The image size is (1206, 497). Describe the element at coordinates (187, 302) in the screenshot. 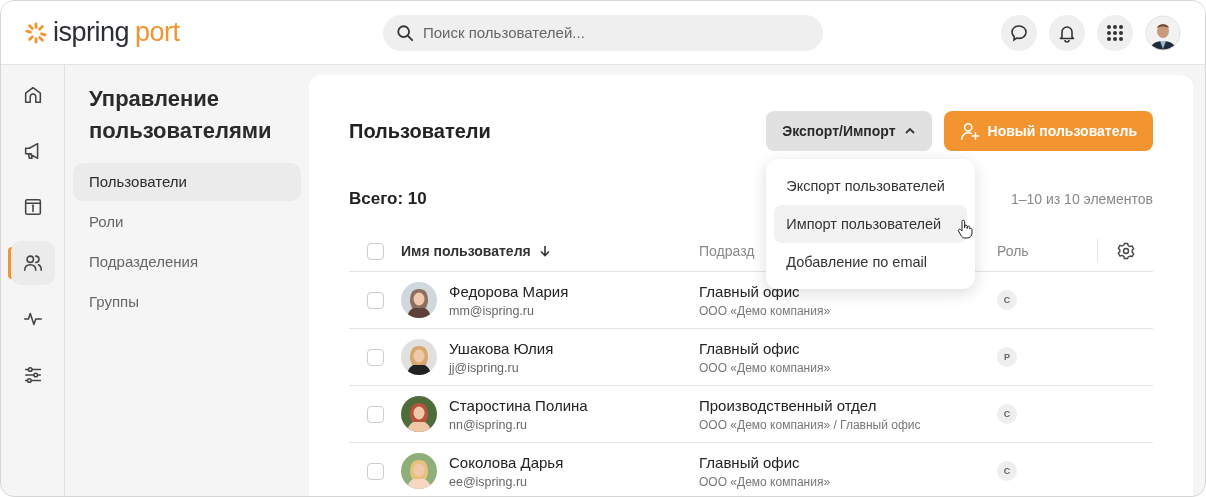

I see `sidebar-item: Группы` at that location.